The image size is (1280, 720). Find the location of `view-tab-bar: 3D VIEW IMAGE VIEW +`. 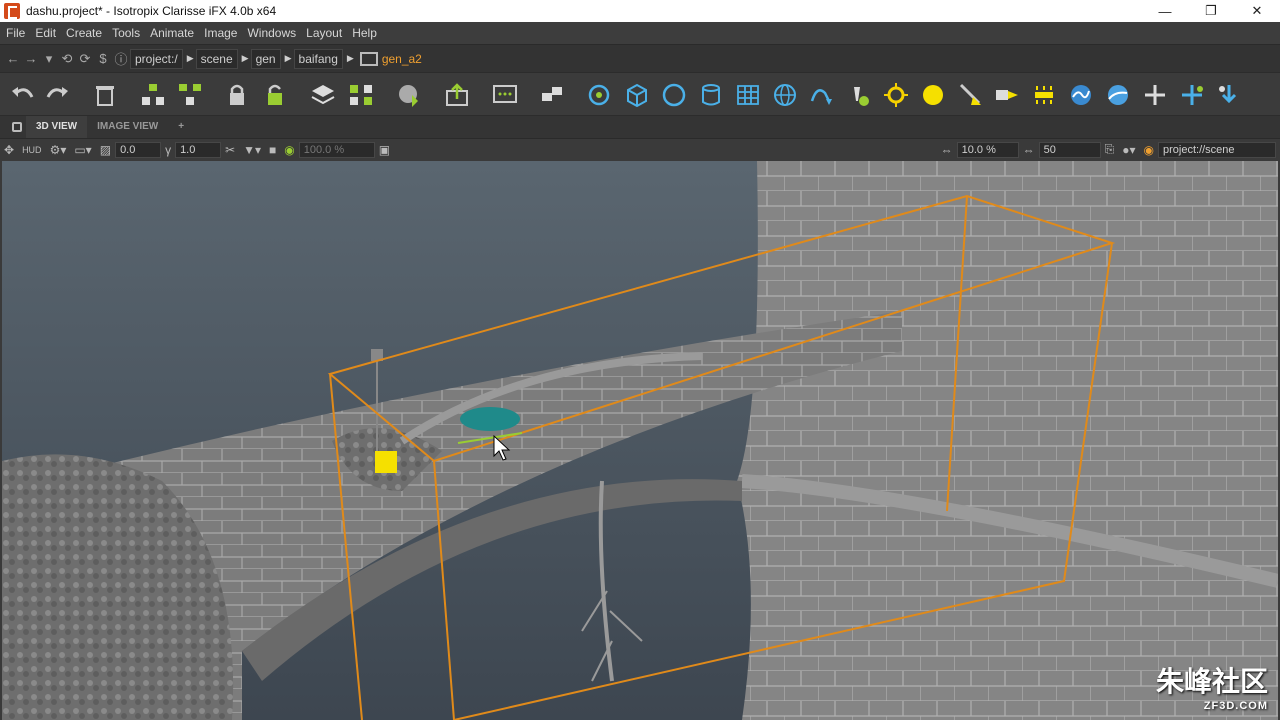

view-tab-bar: 3D VIEW IMAGE VIEW + is located at coordinates (640, 127).